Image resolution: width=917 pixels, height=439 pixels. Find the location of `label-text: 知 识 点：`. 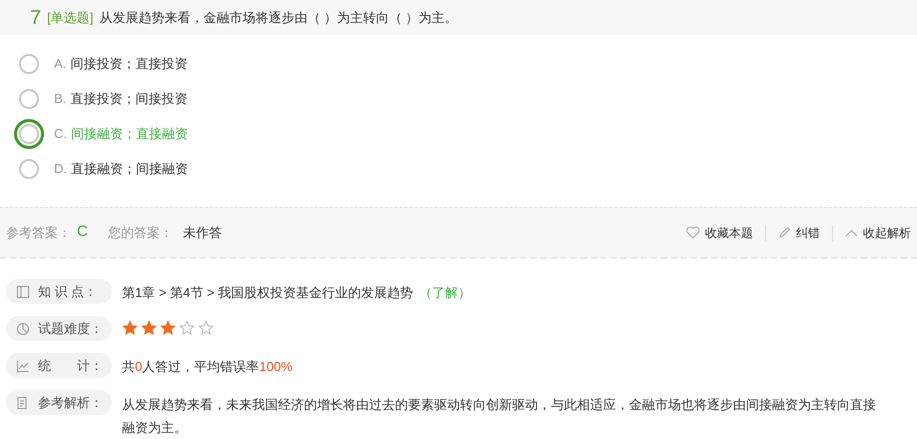

label-text: 知 识 点： is located at coordinates (68, 291).